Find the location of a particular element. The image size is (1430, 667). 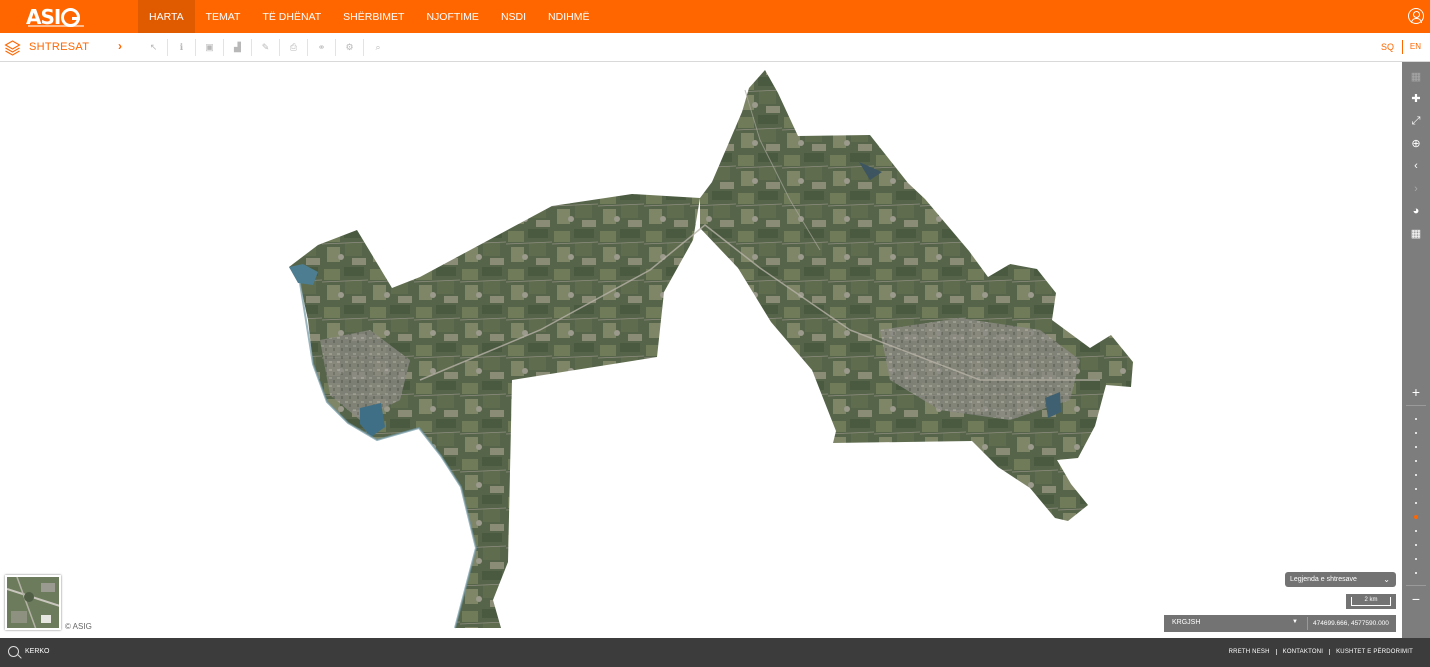

logo-g-mark is located at coordinates (71, 17).